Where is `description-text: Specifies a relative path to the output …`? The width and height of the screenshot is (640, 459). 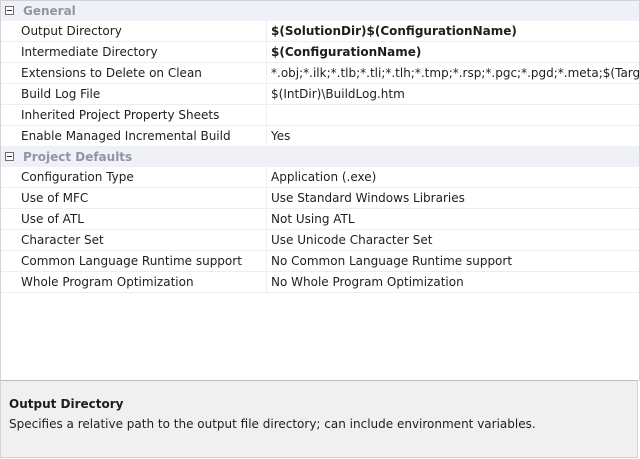
description-text: Specifies a relative path to the output … is located at coordinates (272, 424).